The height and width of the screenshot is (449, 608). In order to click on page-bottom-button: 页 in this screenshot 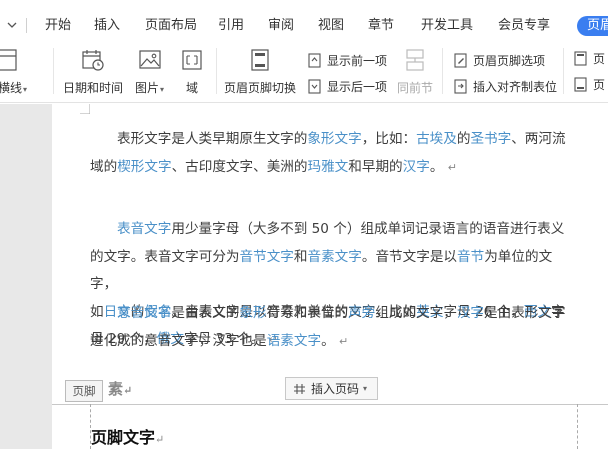, I will do `click(589, 84)`.